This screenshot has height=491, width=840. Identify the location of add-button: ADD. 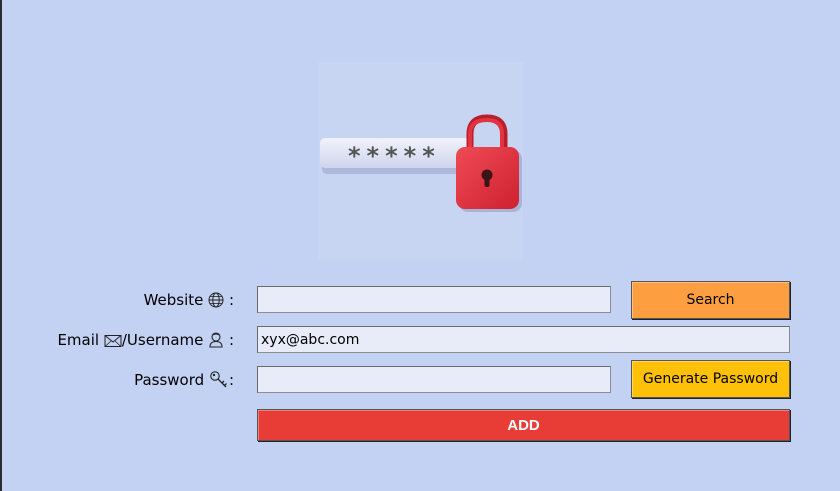
(523, 425).